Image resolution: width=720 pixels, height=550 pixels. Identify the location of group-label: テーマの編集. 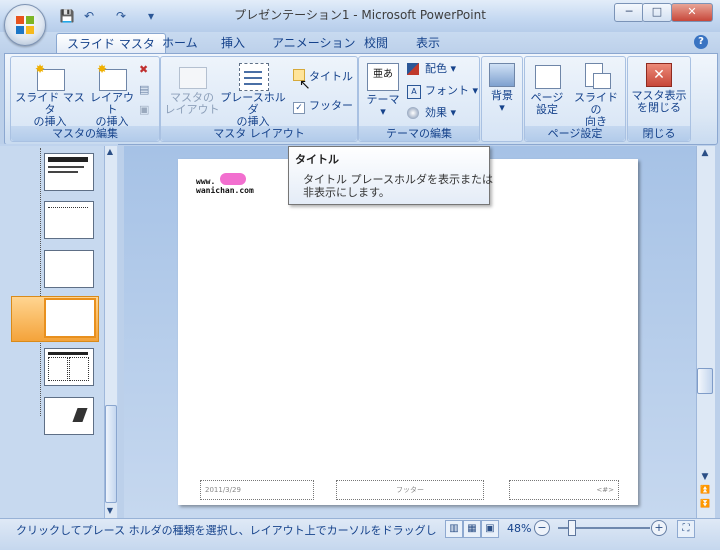
(419, 133).